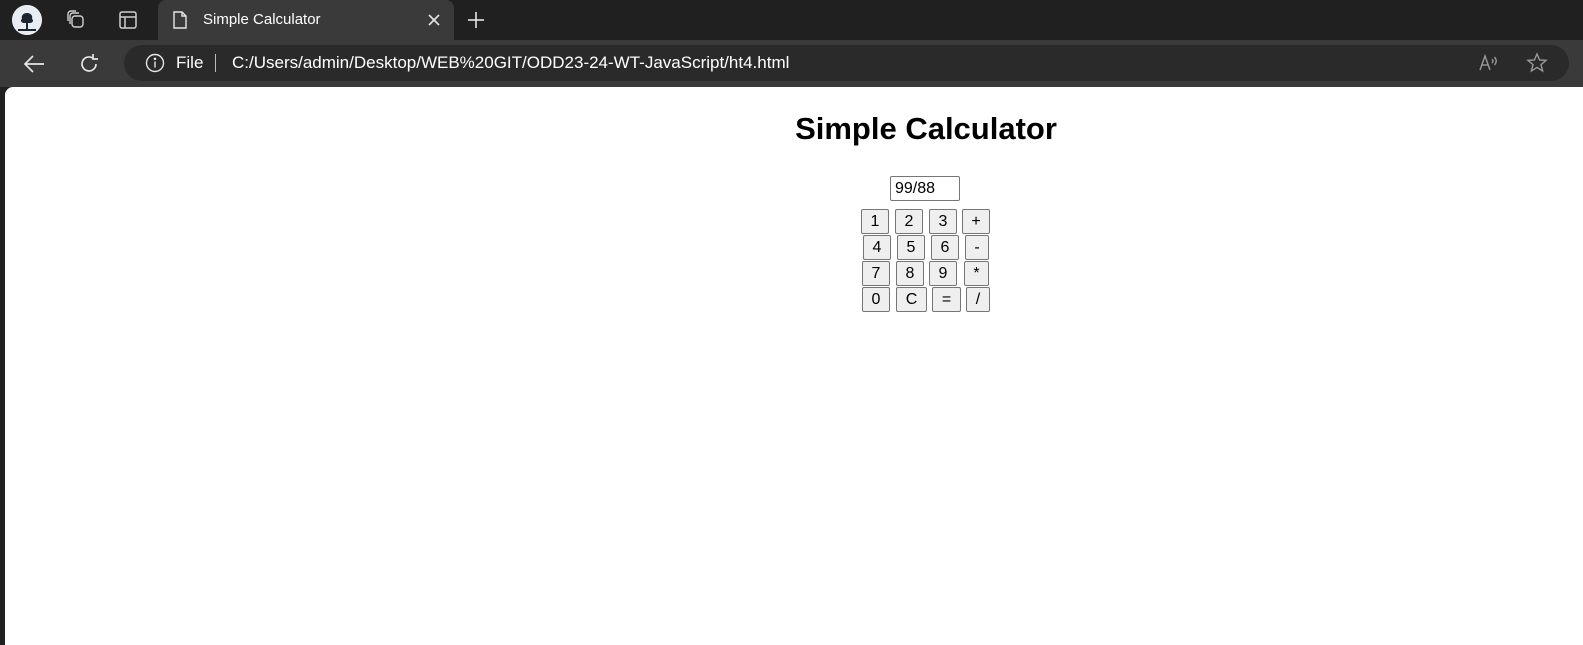  What do you see at coordinates (977, 247) in the screenshot?
I see `minus-button: -` at bounding box center [977, 247].